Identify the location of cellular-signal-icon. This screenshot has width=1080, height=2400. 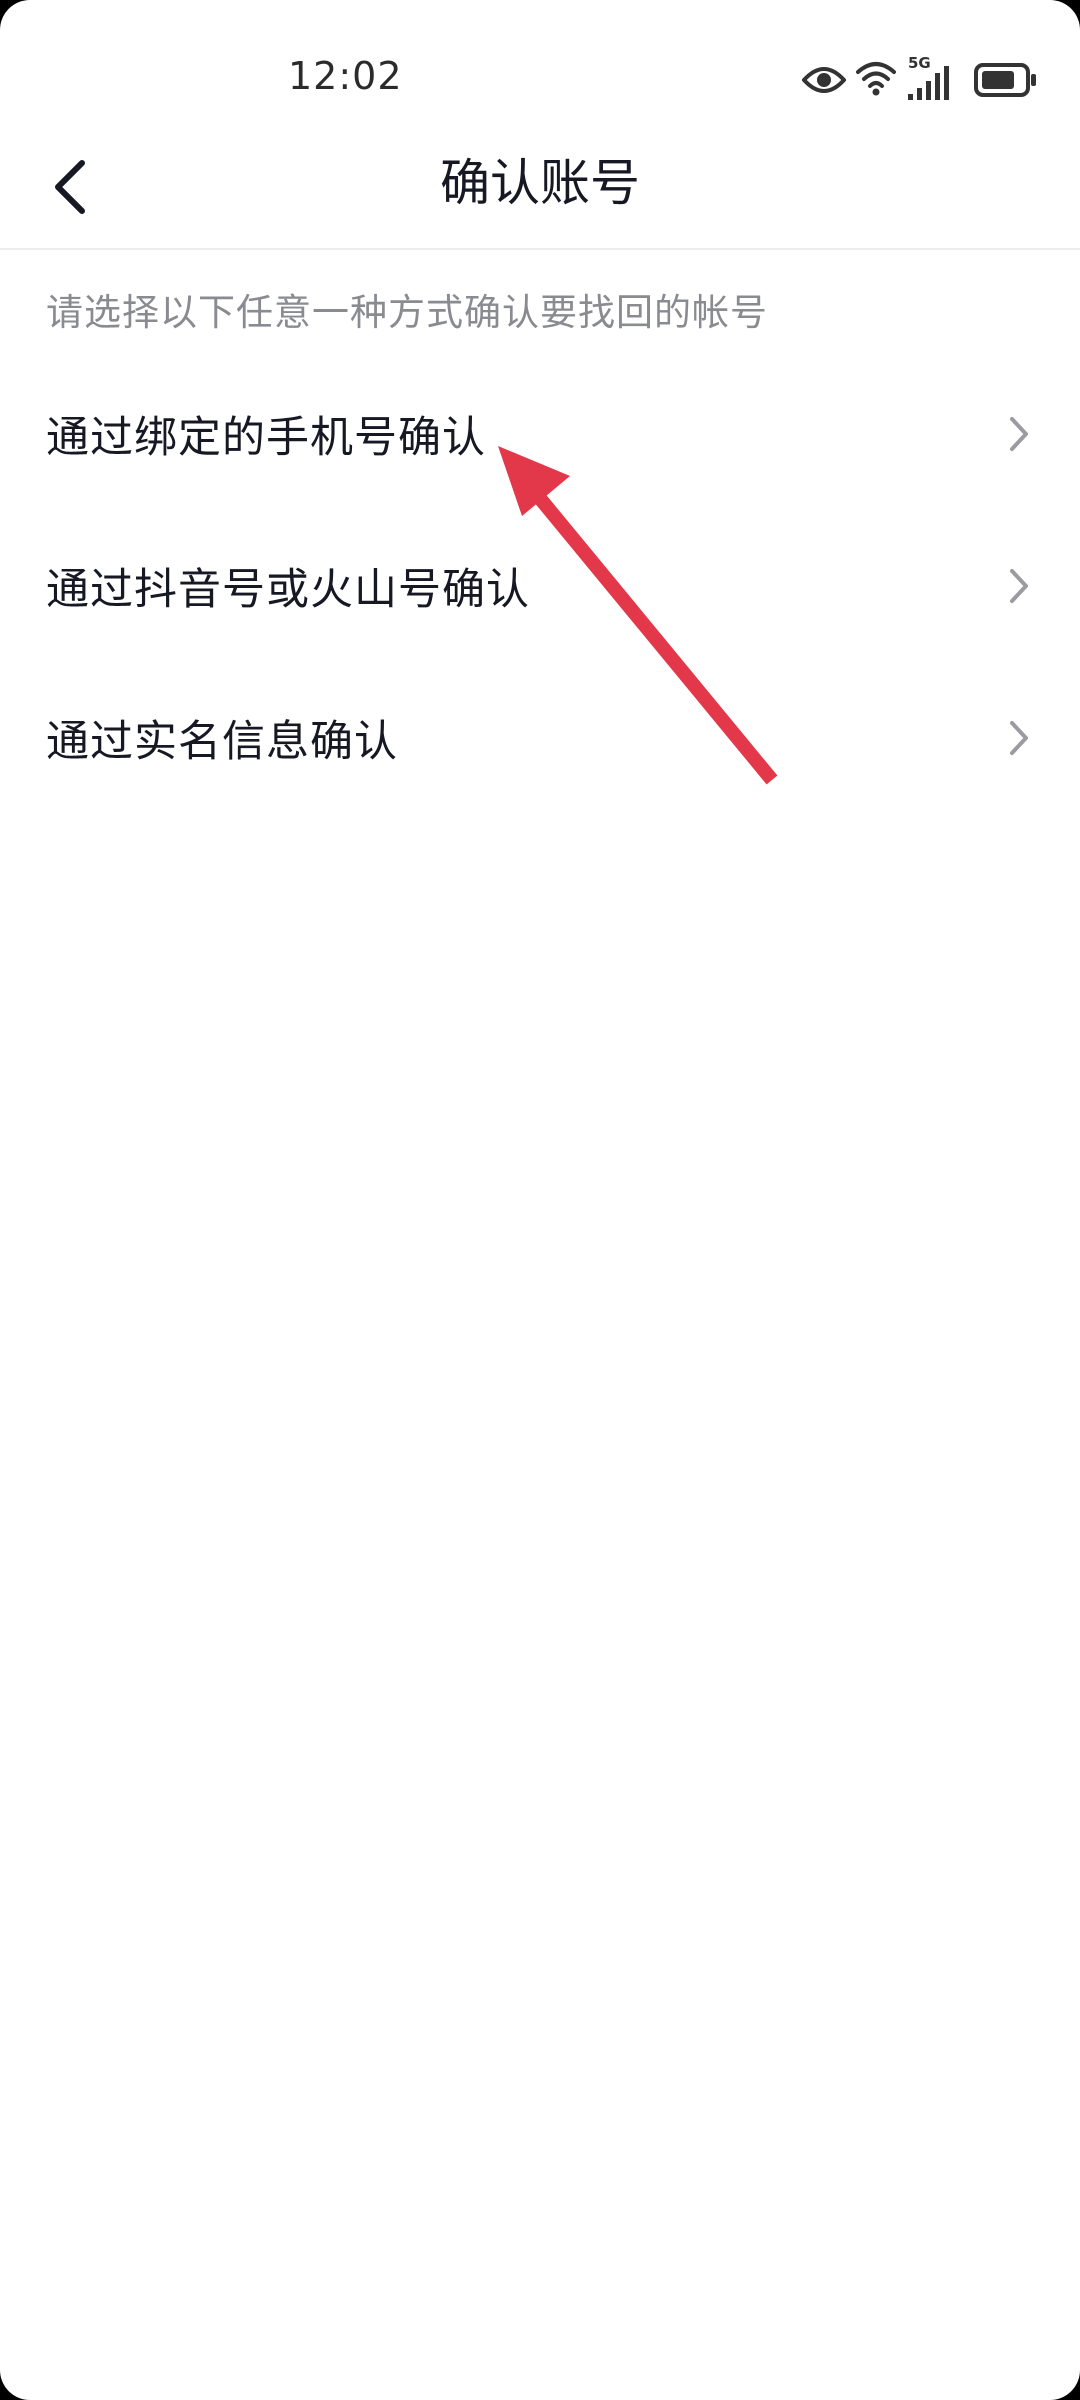
(928, 83).